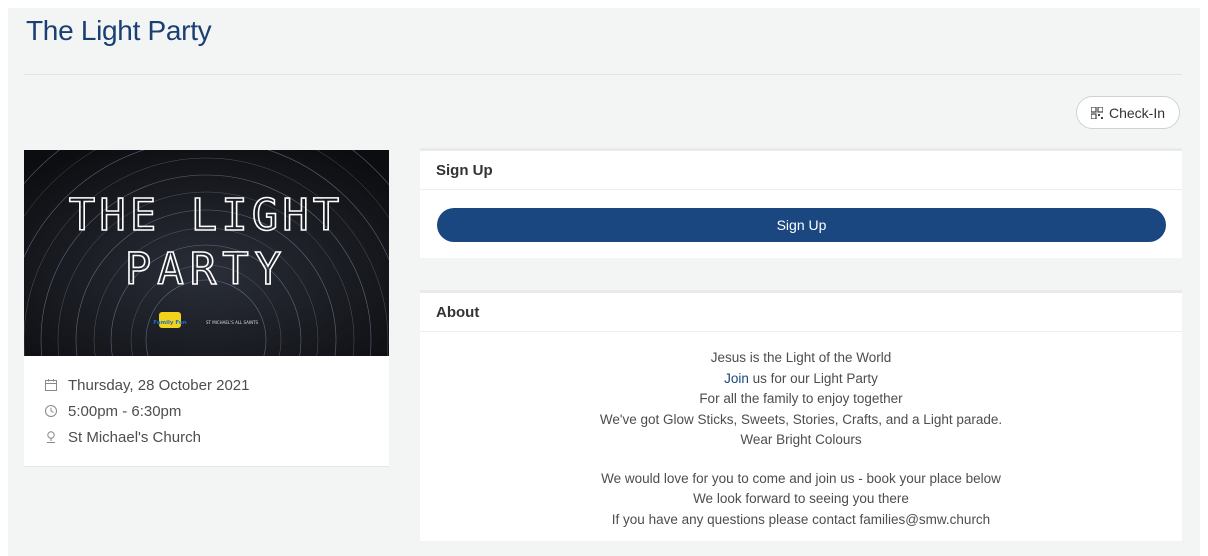 The width and height of the screenshot is (1208, 556). I want to click on check-in-button: Check-In, so click(1128, 112).